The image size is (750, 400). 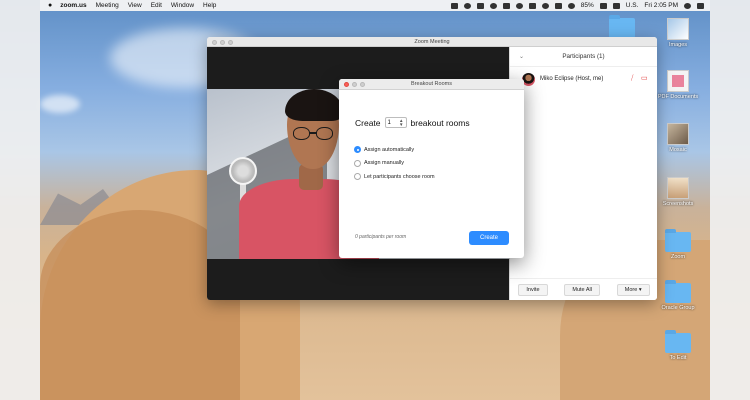 I want to click on desktop-item-label: Screenshots, so click(x=678, y=204).